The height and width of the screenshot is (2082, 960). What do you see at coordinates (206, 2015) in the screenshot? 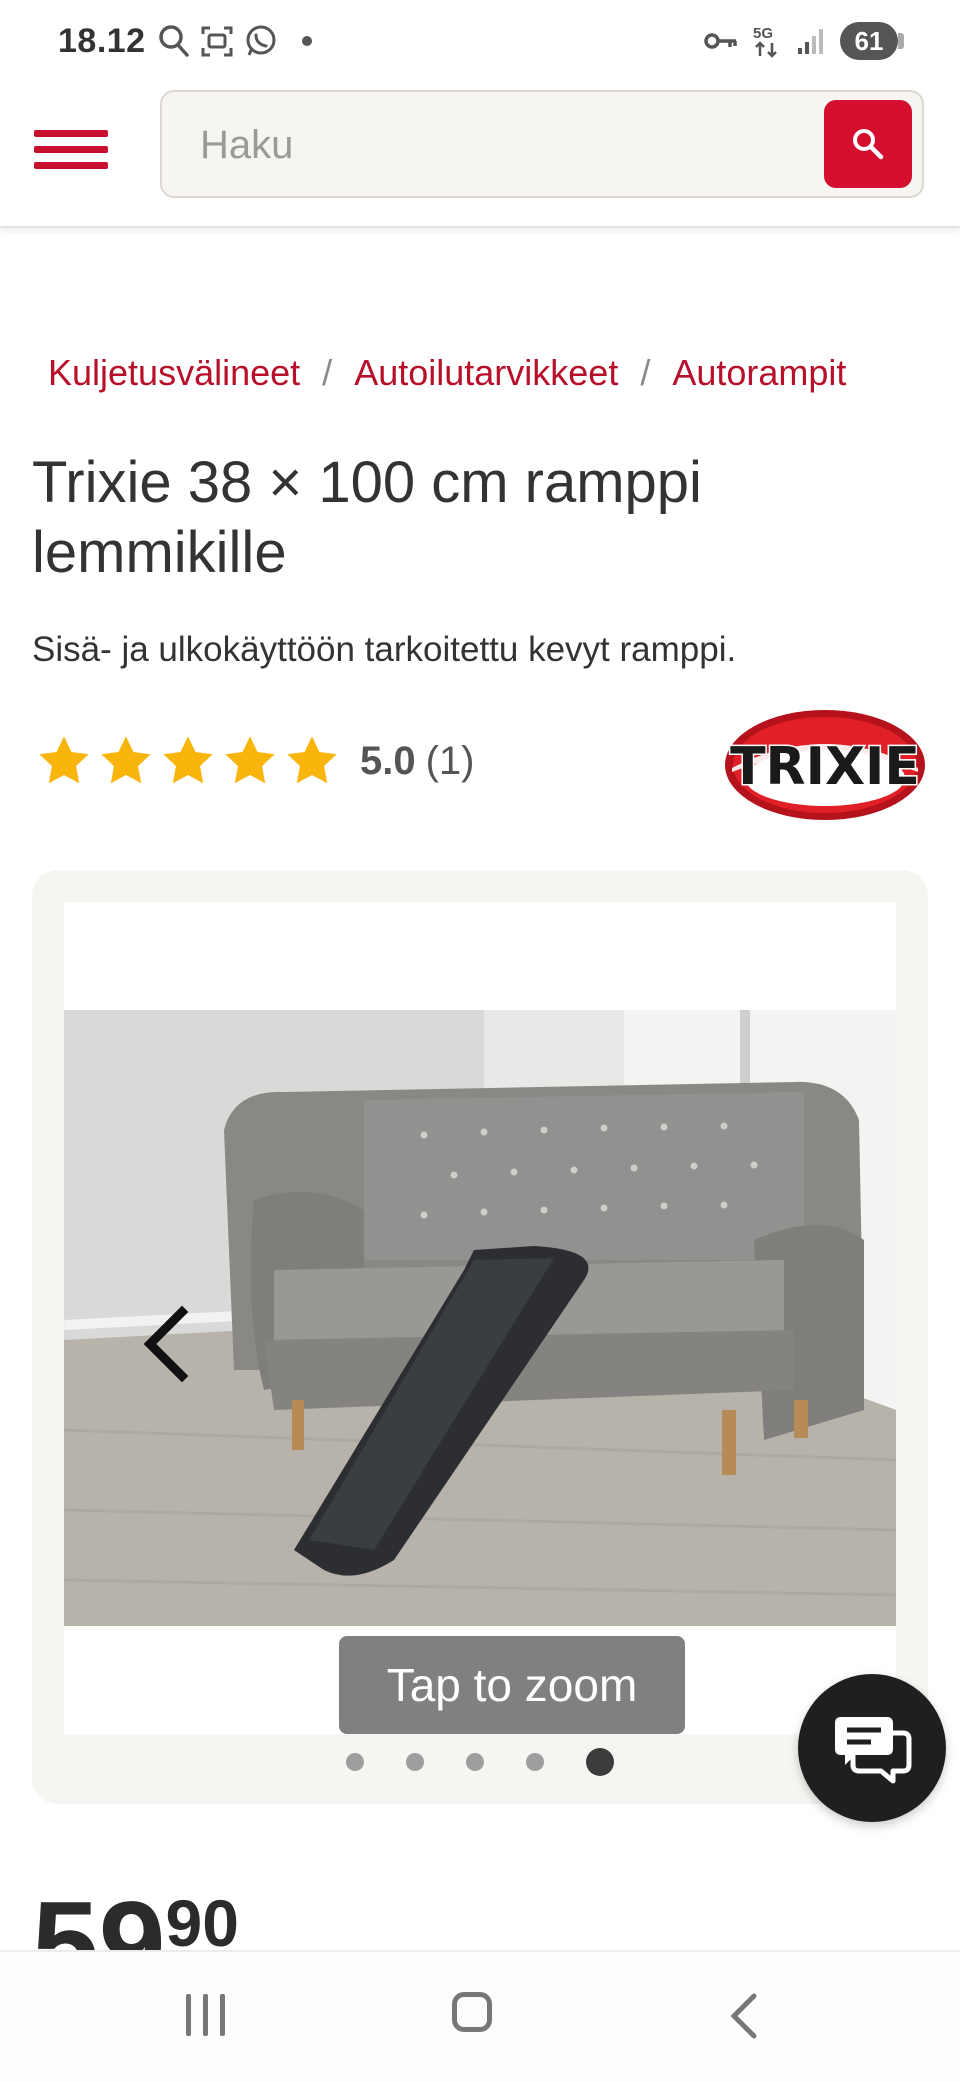
I see `recents-button` at bounding box center [206, 2015].